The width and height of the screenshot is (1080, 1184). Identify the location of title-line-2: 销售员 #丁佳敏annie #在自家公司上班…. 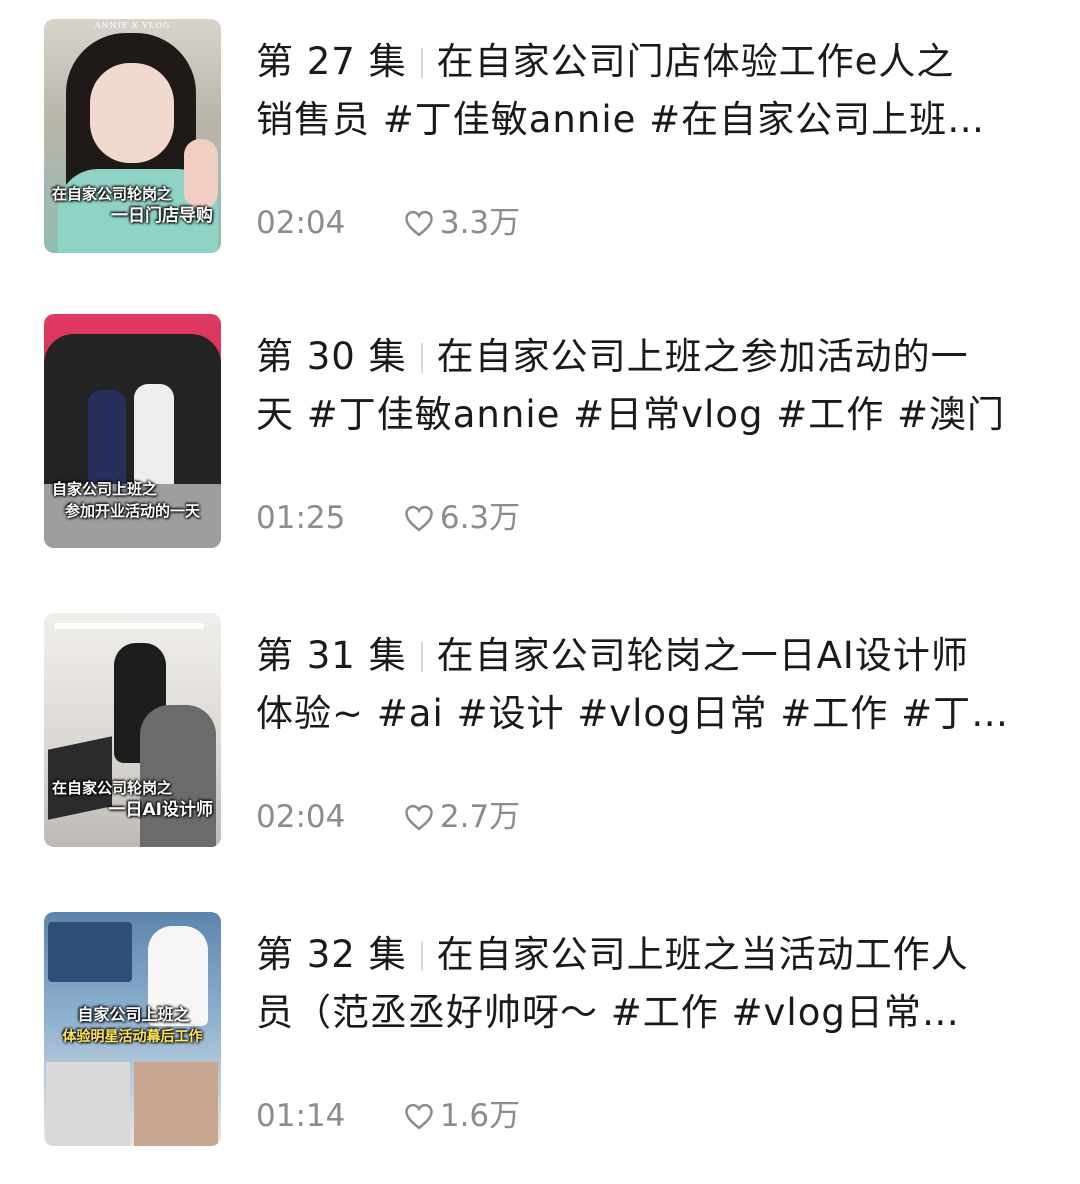
(621, 119).